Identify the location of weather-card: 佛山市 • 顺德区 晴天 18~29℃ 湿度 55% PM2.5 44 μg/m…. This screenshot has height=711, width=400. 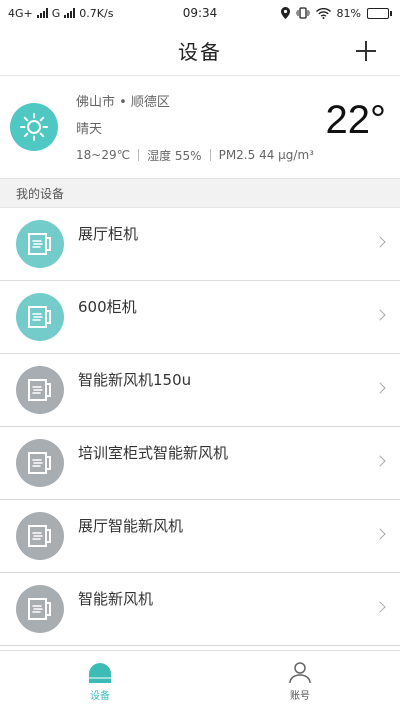
(200, 127).